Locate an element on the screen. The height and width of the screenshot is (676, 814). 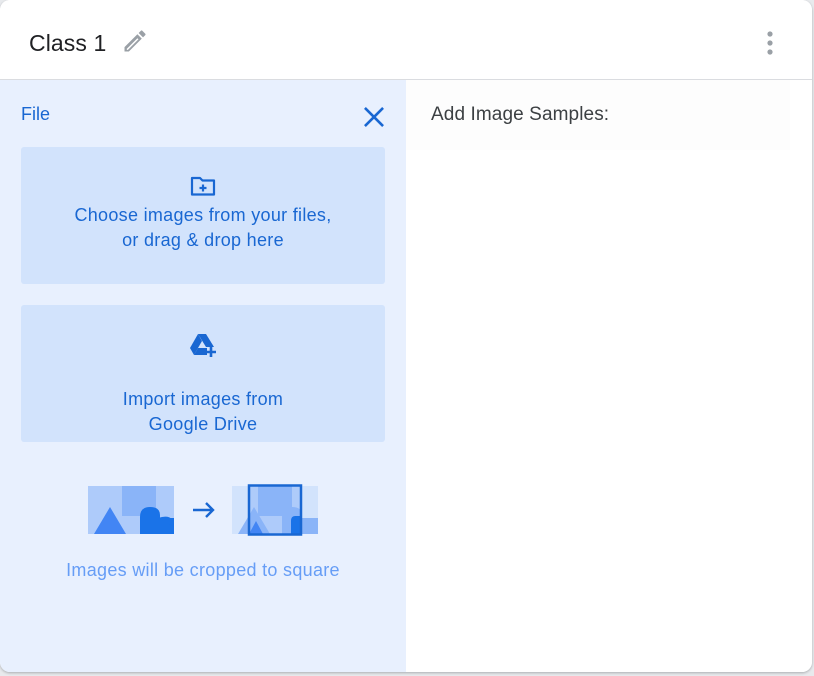
google-drive-add-icon is located at coordinates (203, 346).